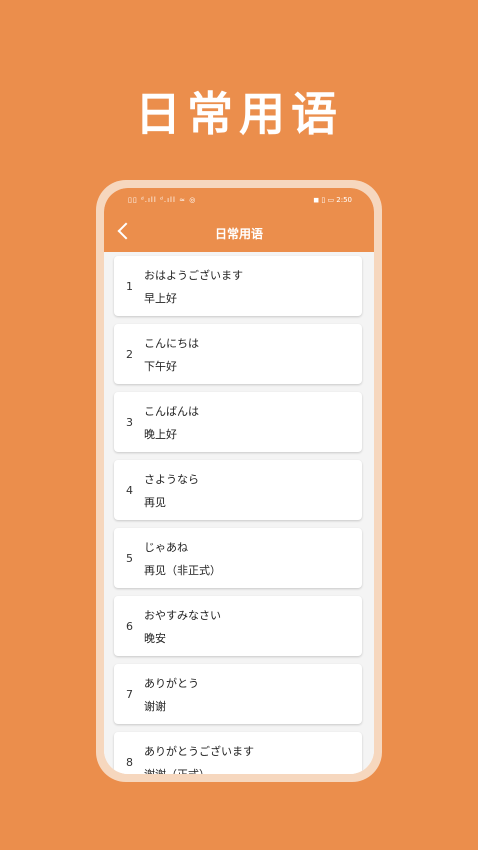 This screenshot has width=478, height=850. I want to click on phrase-japanese: さようなら, so click(171, 479).